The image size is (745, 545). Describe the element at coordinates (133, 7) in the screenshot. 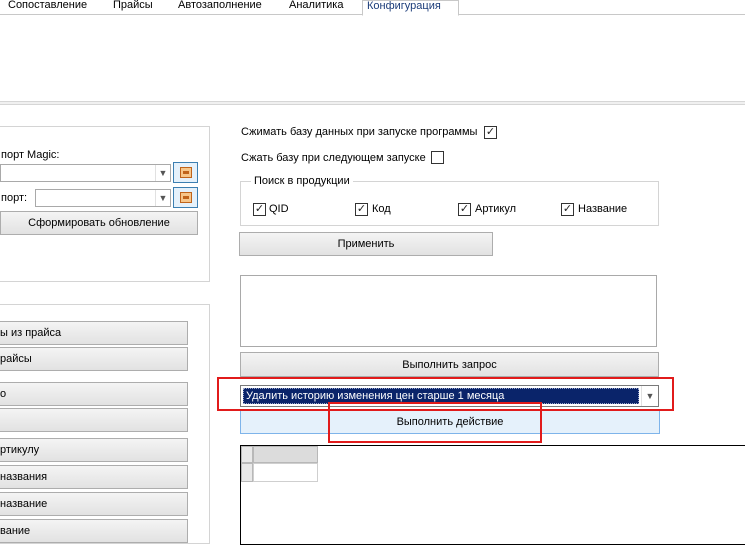

I see `tab-prices: Прайсы` at that location.